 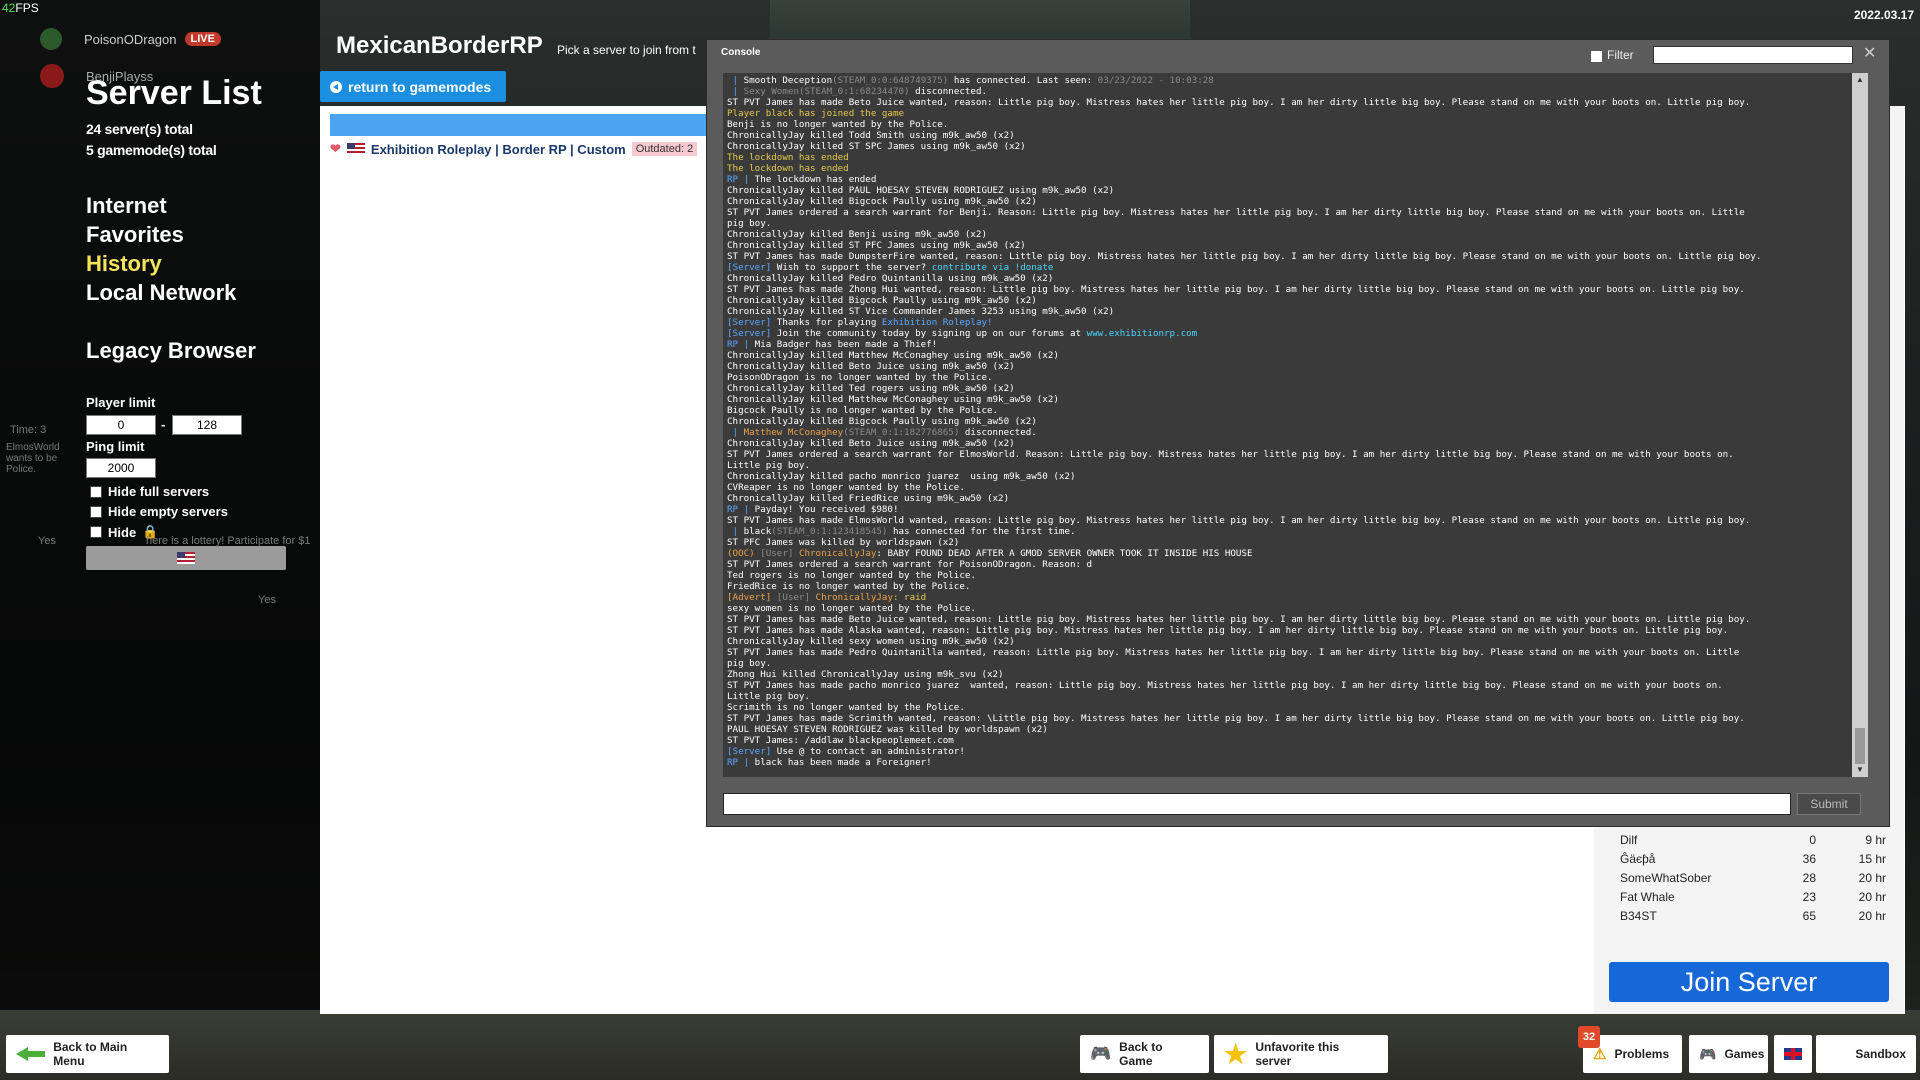 What do you see at coordinates (413, 86) in the screenshot?
I see `return-to-gamemodes-button: return to gamemodes` at bounding box center [413, 86].